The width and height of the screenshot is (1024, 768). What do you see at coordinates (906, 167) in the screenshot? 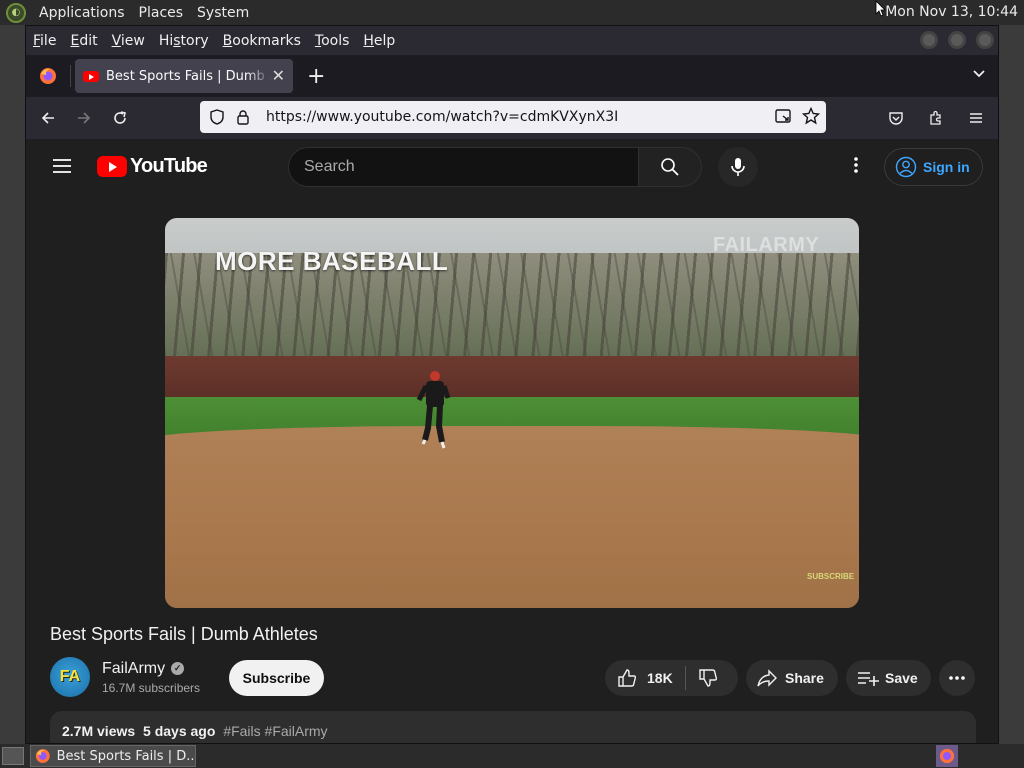
I see `account-icon` at bounding box center [906, 167].